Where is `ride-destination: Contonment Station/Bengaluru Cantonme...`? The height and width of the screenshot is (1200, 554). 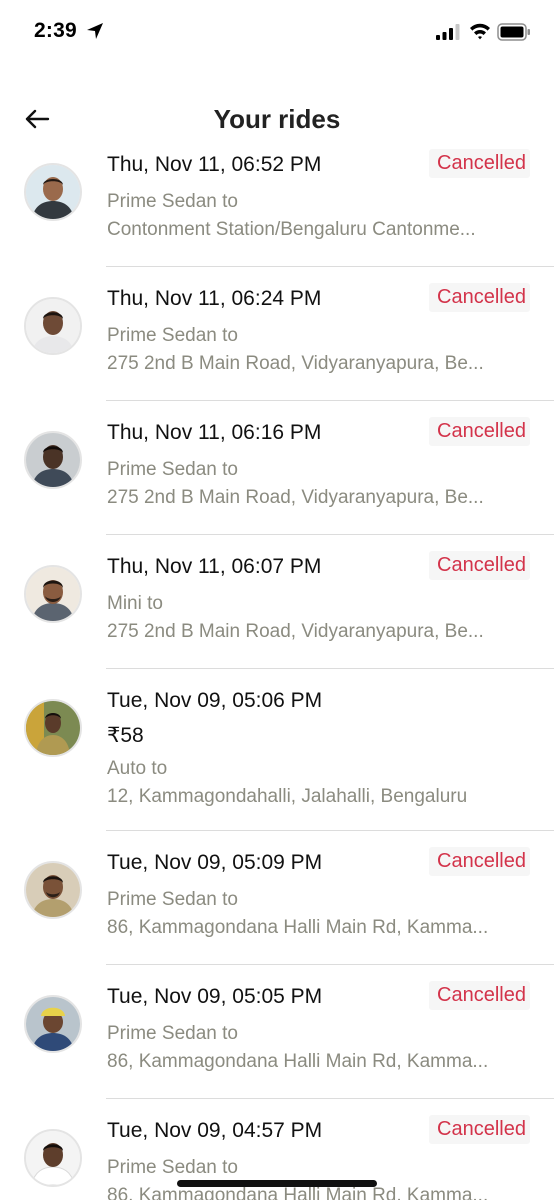
ride-destination: Contonment Station/Bengaluru Cantonme... is located at coordinates (291, 229).